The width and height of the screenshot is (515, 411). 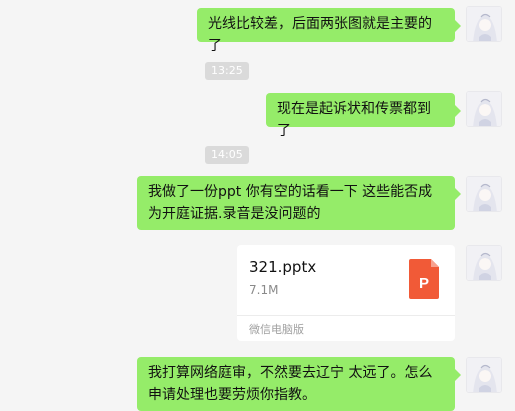 I want to click on timestamp: 13:25, so click(x=227, y=71).